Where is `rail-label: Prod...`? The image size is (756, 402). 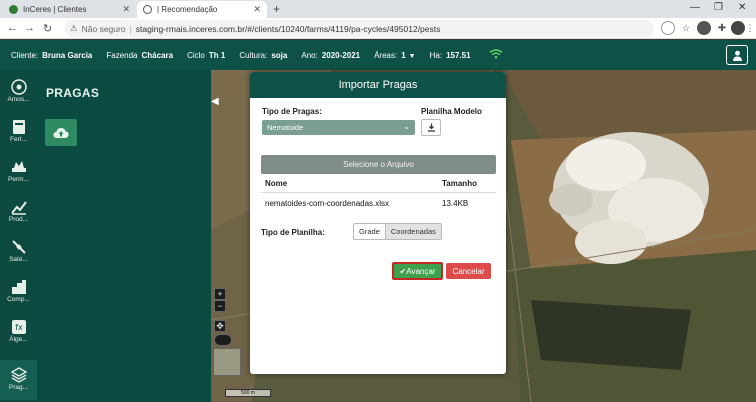
rail-label: Prod... is located at coordinates (18, 219).